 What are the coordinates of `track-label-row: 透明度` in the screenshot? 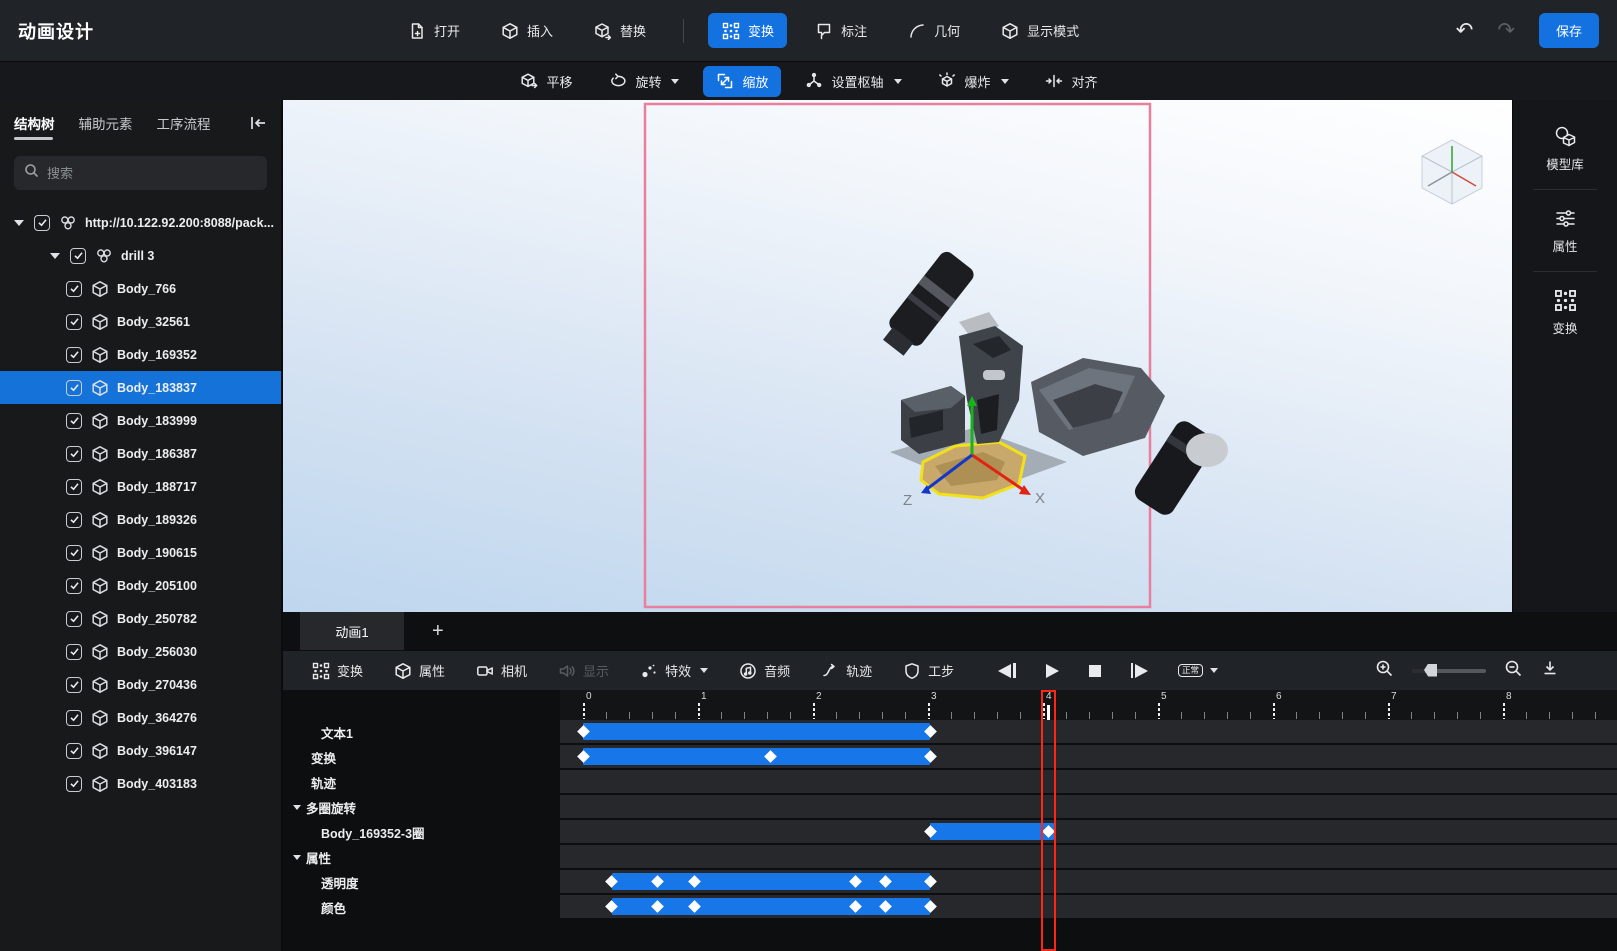 It's located at (421, 882).